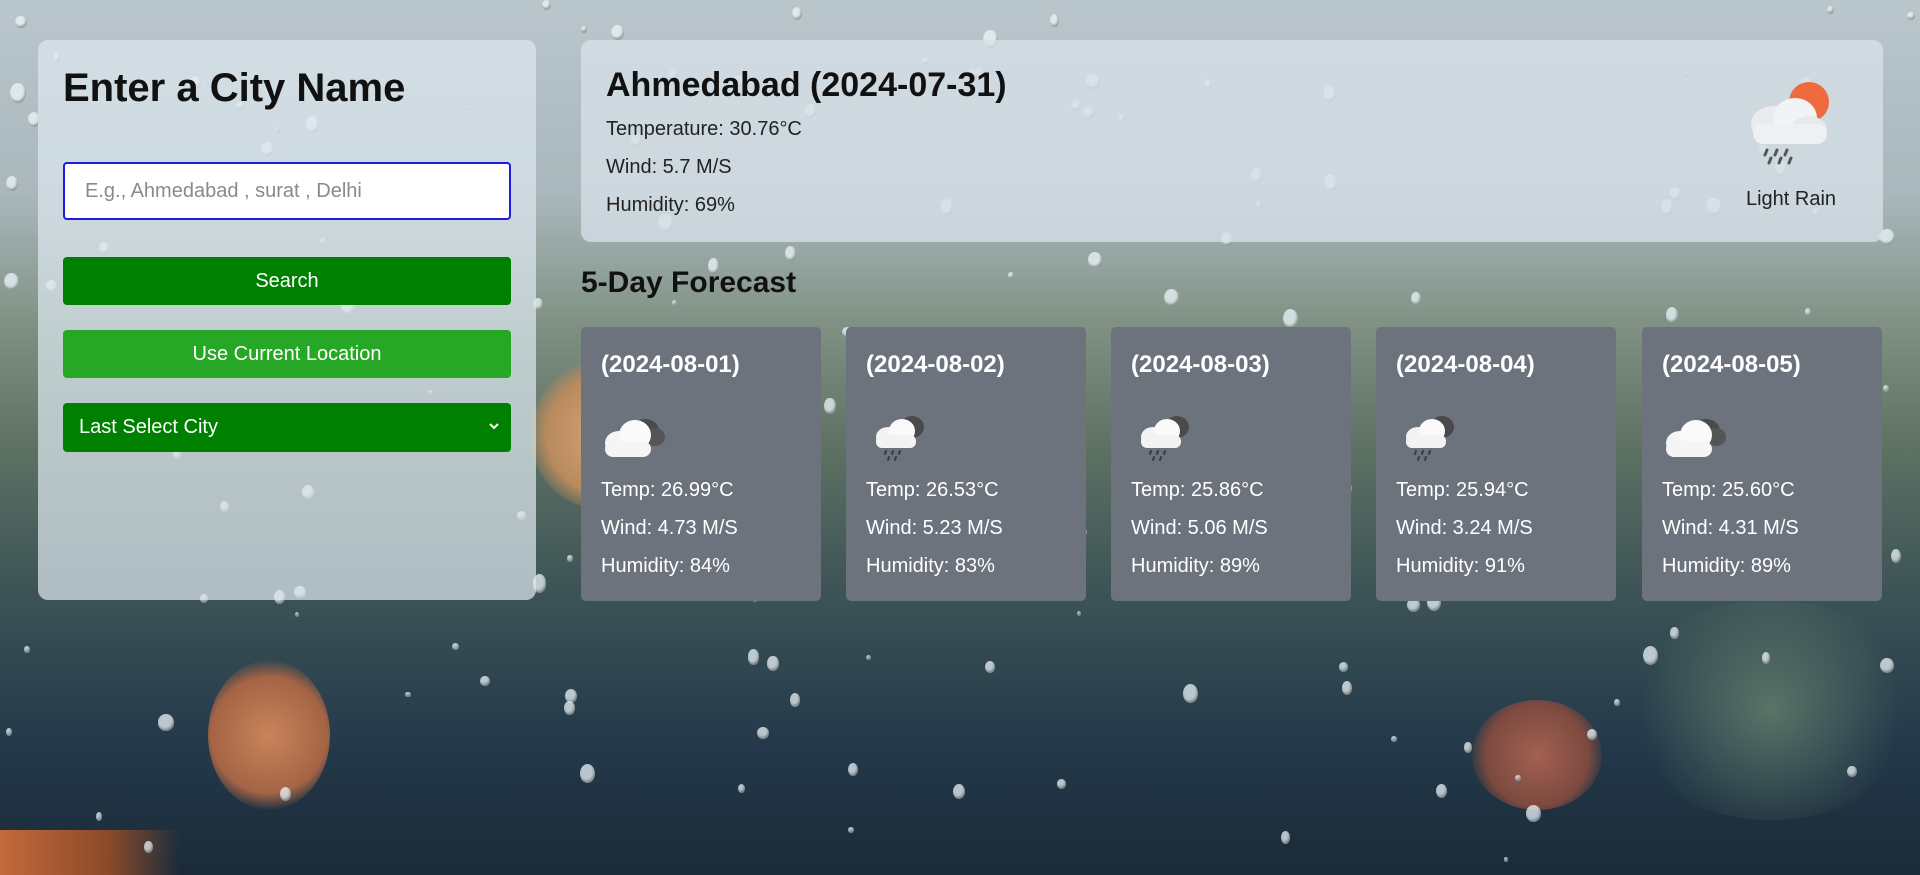 The width and height of the screenshot is (1920, 875). I want to click on forecast-date: (2024-08-03), so click(1200, 364).